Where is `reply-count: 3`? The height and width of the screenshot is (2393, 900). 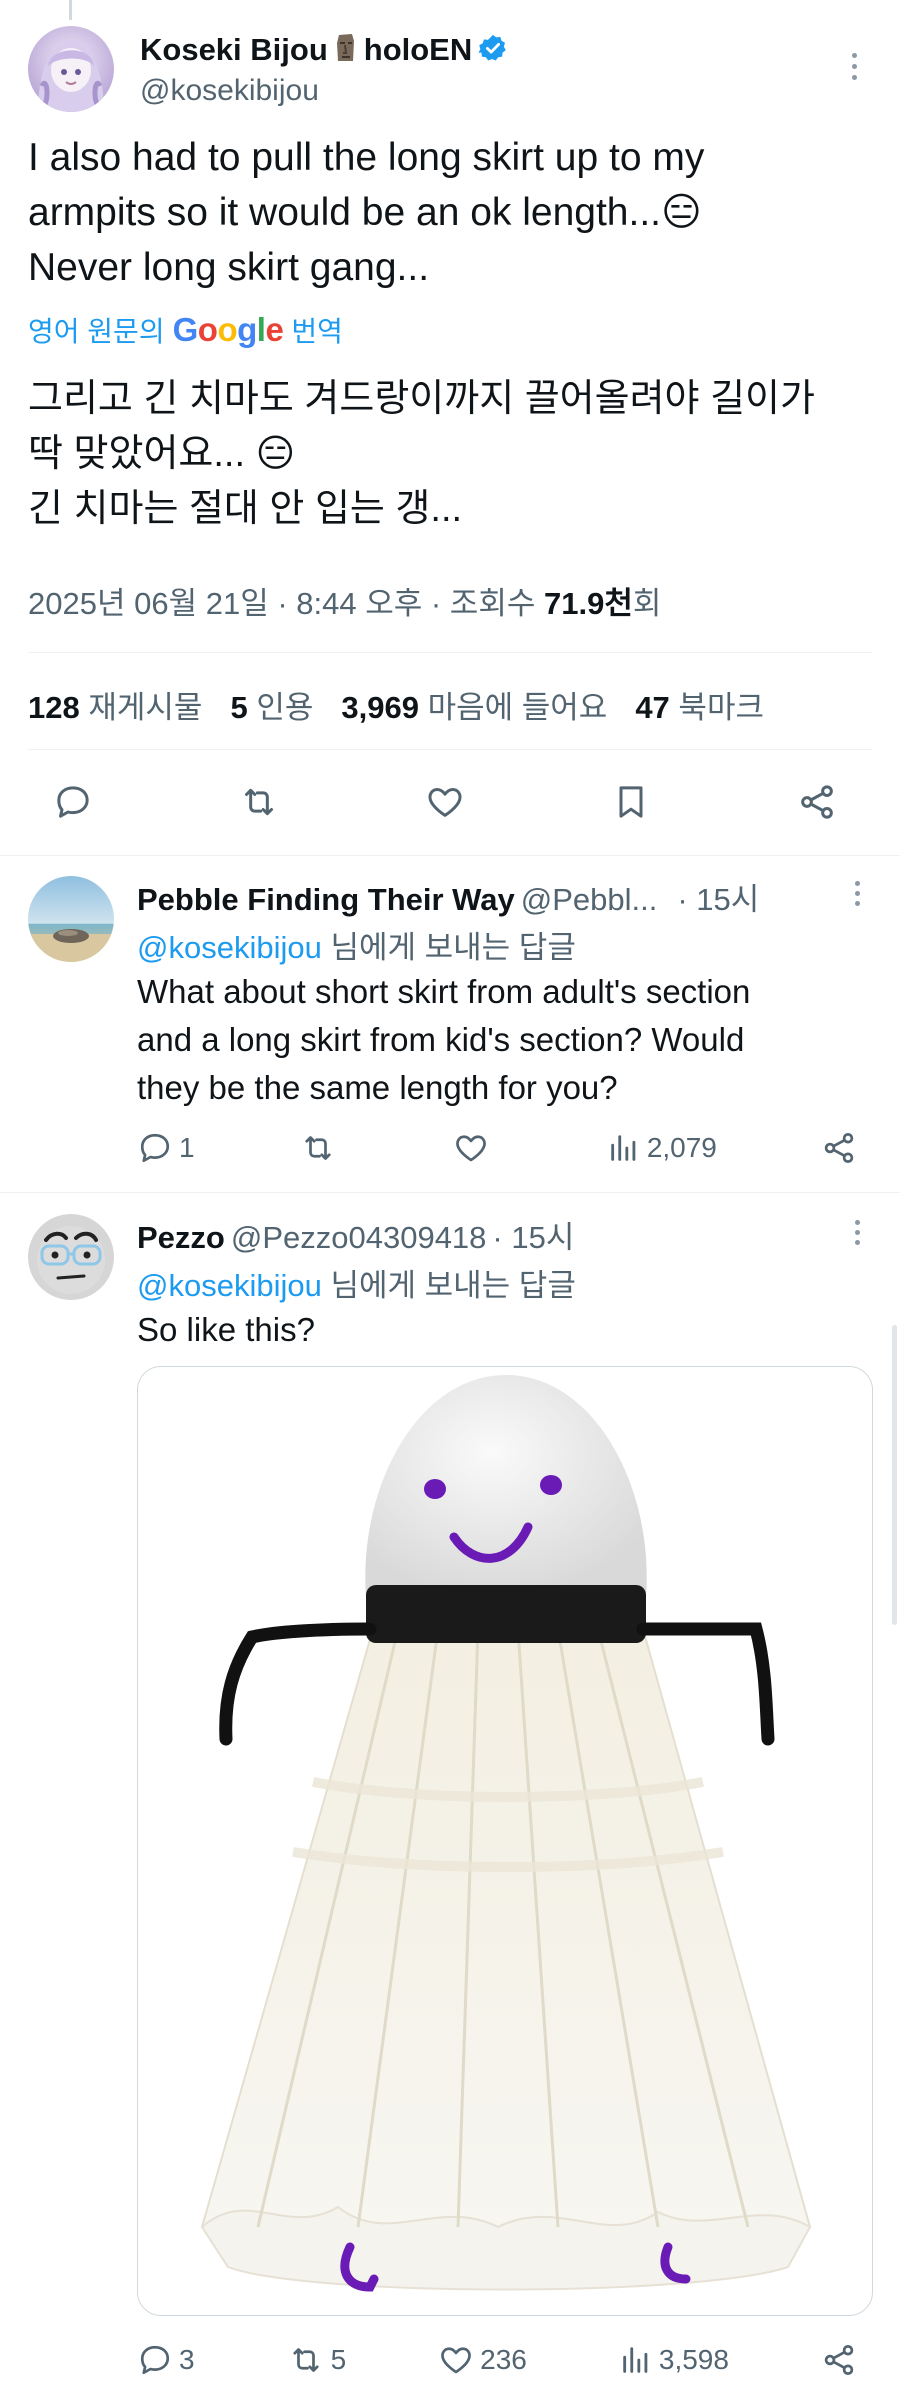 reply-count: 3 is located at coordinates (187, 2359).